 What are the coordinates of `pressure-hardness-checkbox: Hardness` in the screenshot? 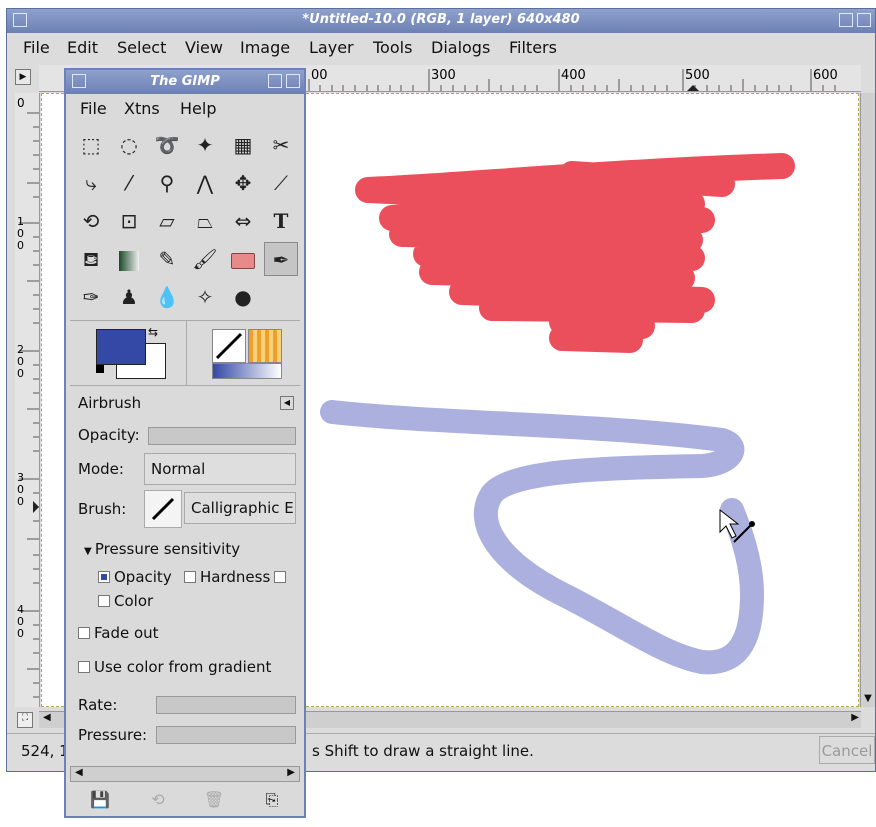 It's located at (235, 577).